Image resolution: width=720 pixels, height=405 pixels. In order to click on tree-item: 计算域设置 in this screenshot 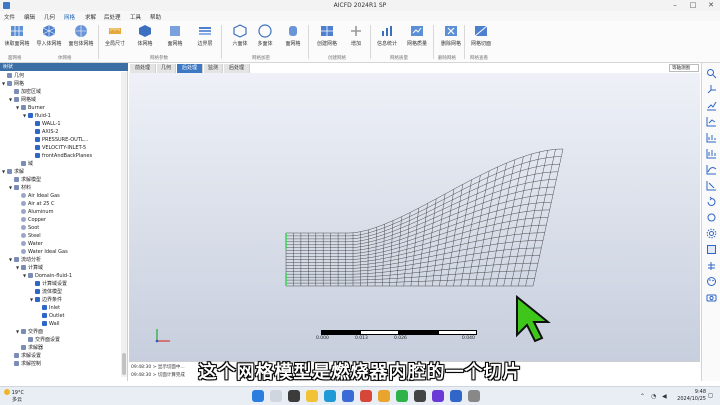, I will do `click(48, 284)`.